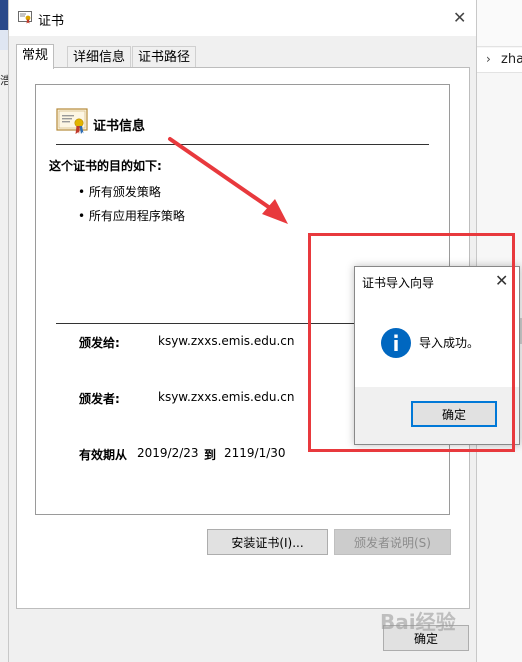  Describe the element at coordinates (449, 343) in the screenshot. I see `dialog-message: 导入成功。` at that location.